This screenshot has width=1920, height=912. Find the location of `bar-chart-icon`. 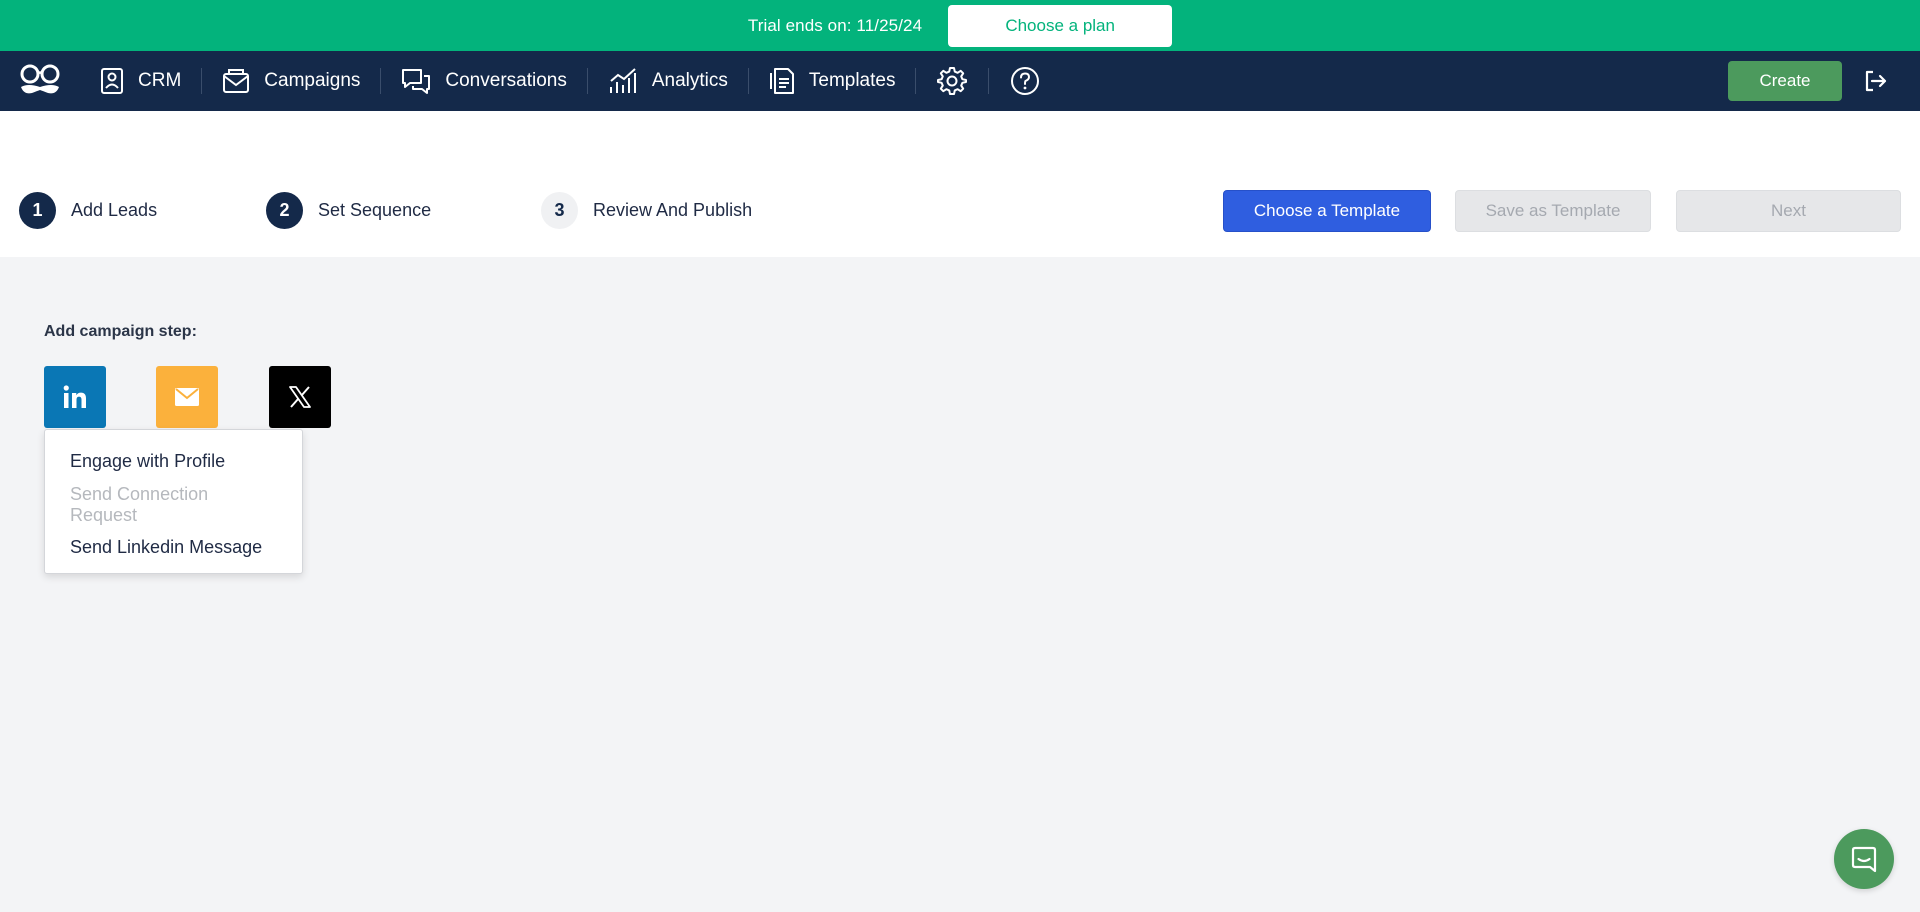

bar-chart-icon is located at coordinates (622, 80).